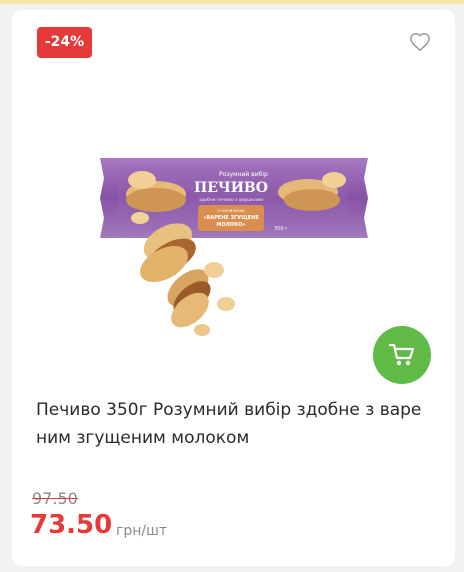 Image resolution: width=464 pixels, height=572 pixels. Describe the element at coordinates (231, 188) in the screenshot. I see `package-name: ПЕЧИВО` at that location.